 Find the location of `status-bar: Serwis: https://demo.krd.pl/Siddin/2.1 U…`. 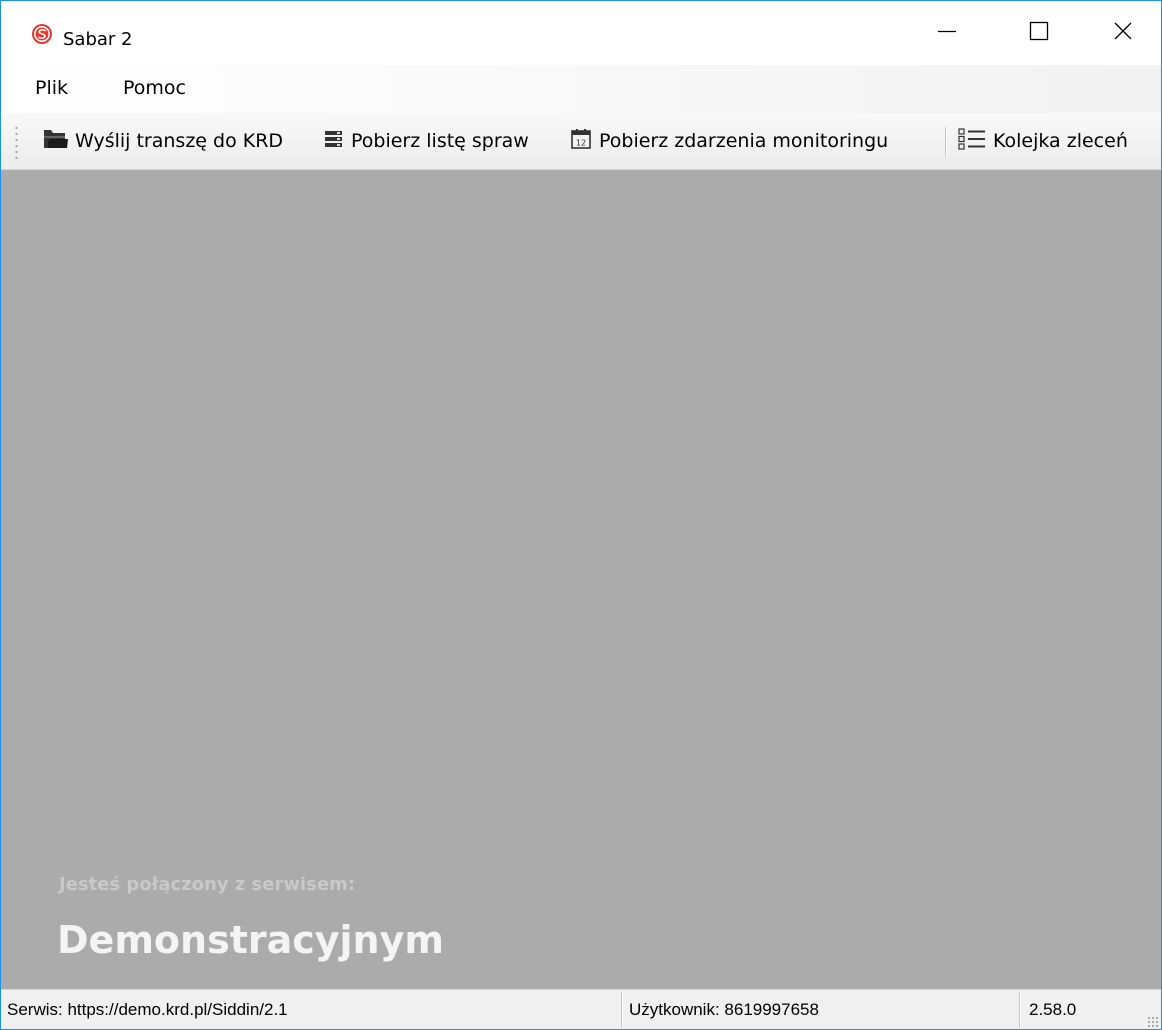

status-bar: Serwis: https://demo.krd.pl/Siddin/2.1 U… is located at coordinates (581, 1009).